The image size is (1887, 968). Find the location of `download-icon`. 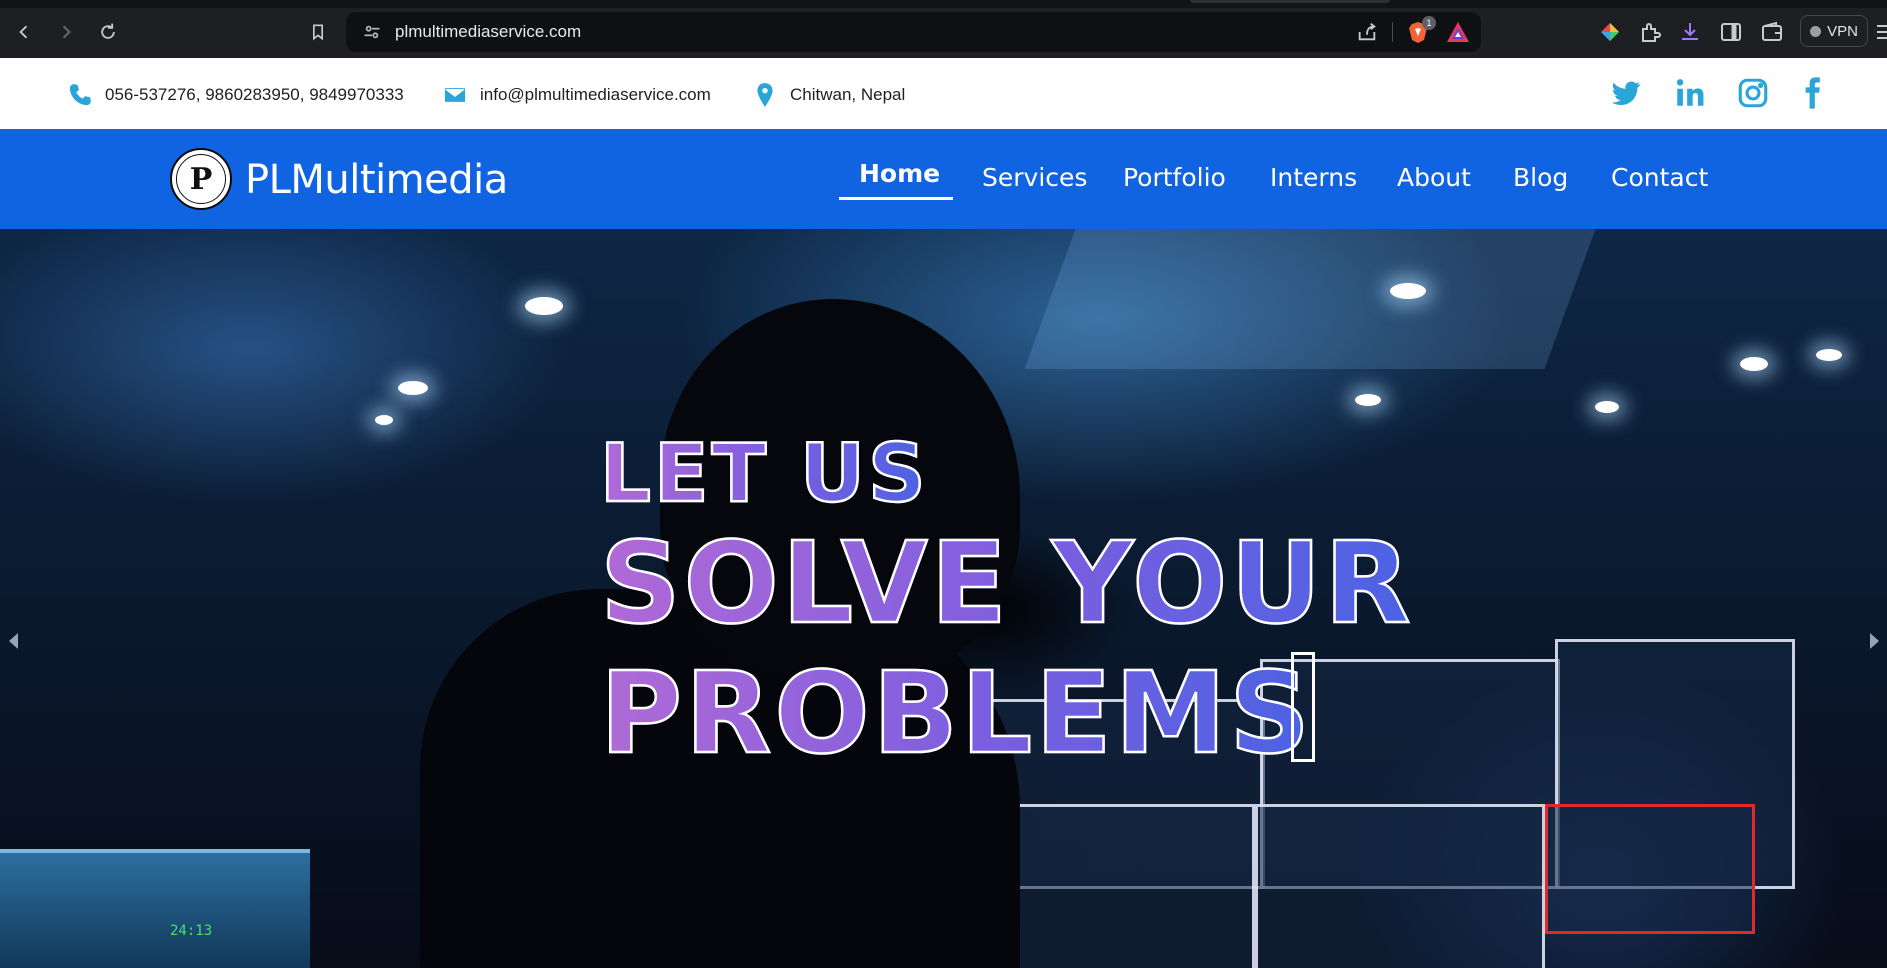

download-icon is located at coordinates (1690, 32).